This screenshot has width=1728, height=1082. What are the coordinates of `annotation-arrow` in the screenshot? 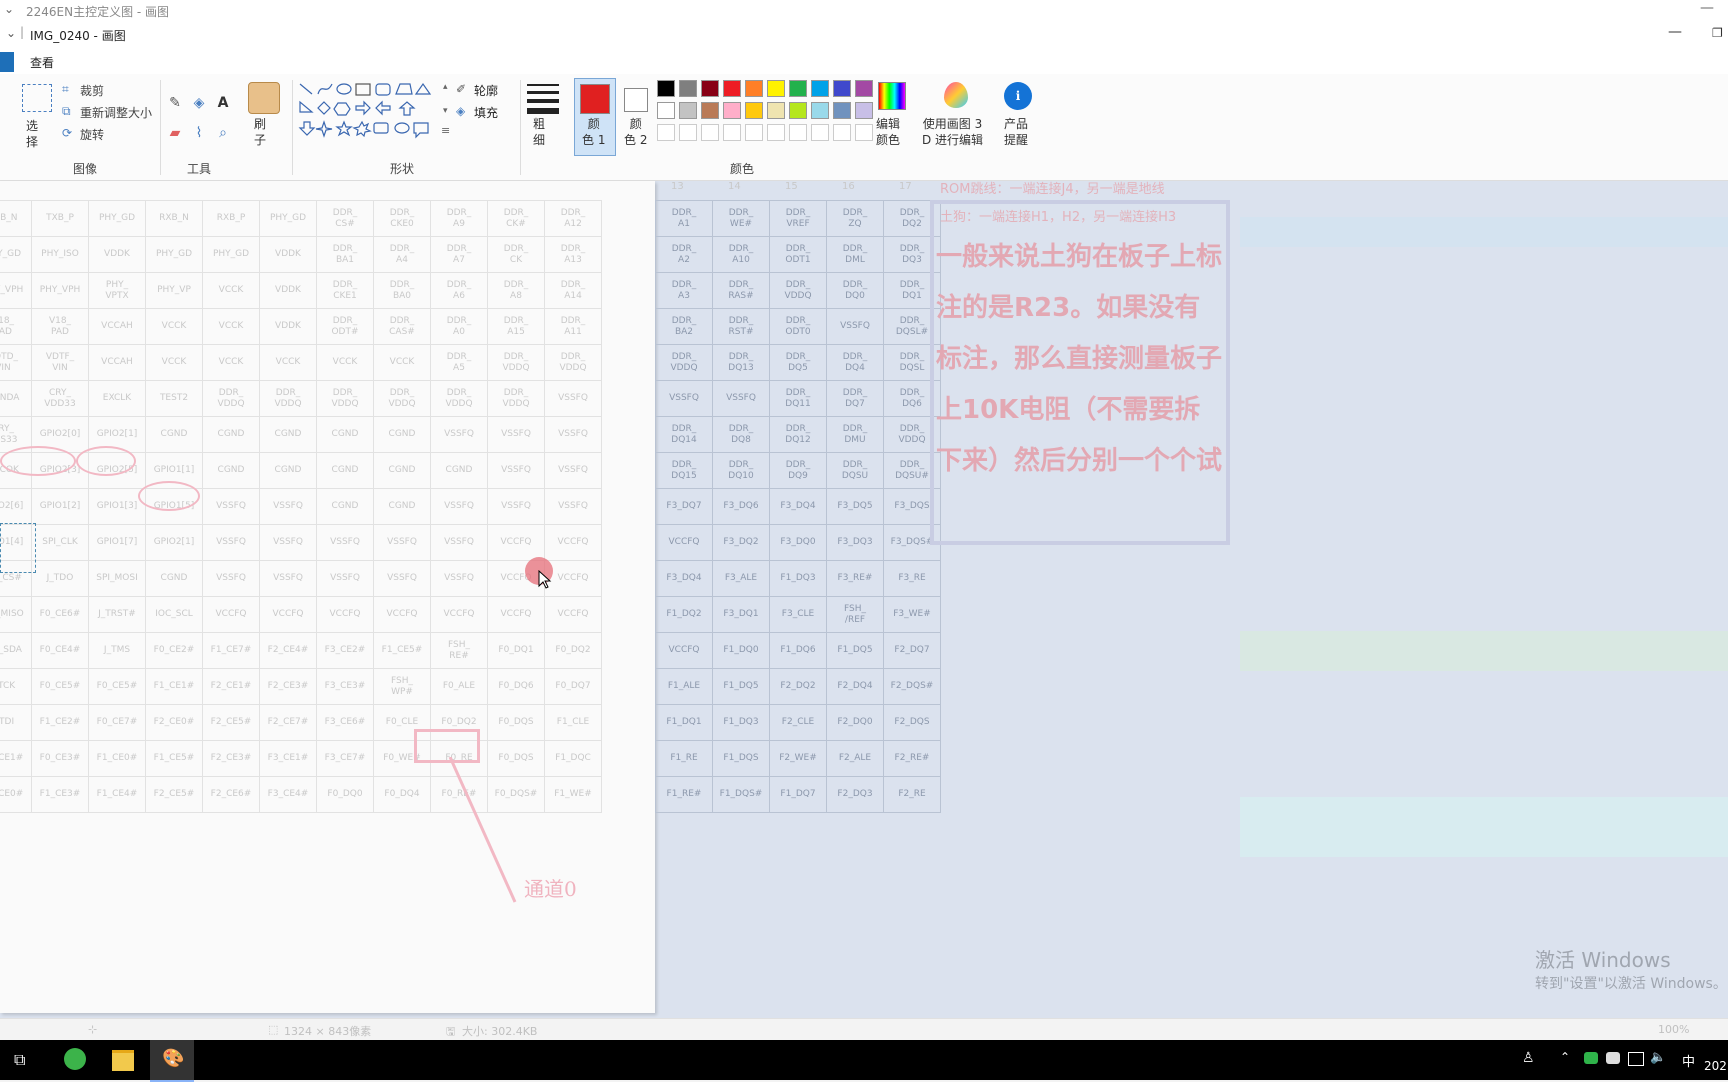 It's located at (482, 830).